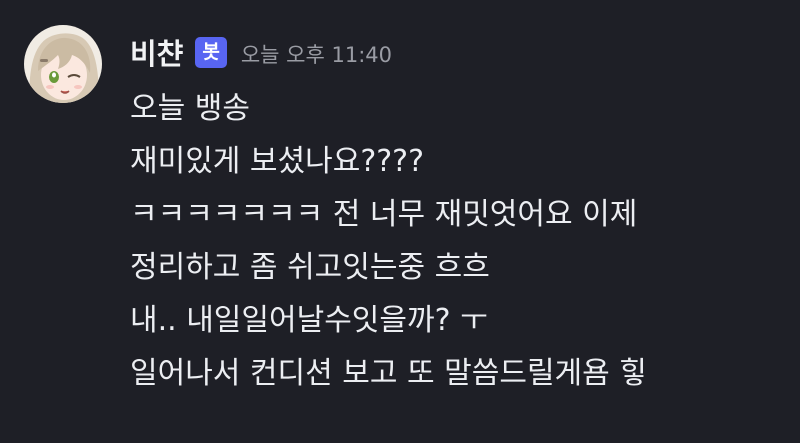  I want to click on message-header: 비챤 봇 오늘 오후 11:40, so click(261, 52).